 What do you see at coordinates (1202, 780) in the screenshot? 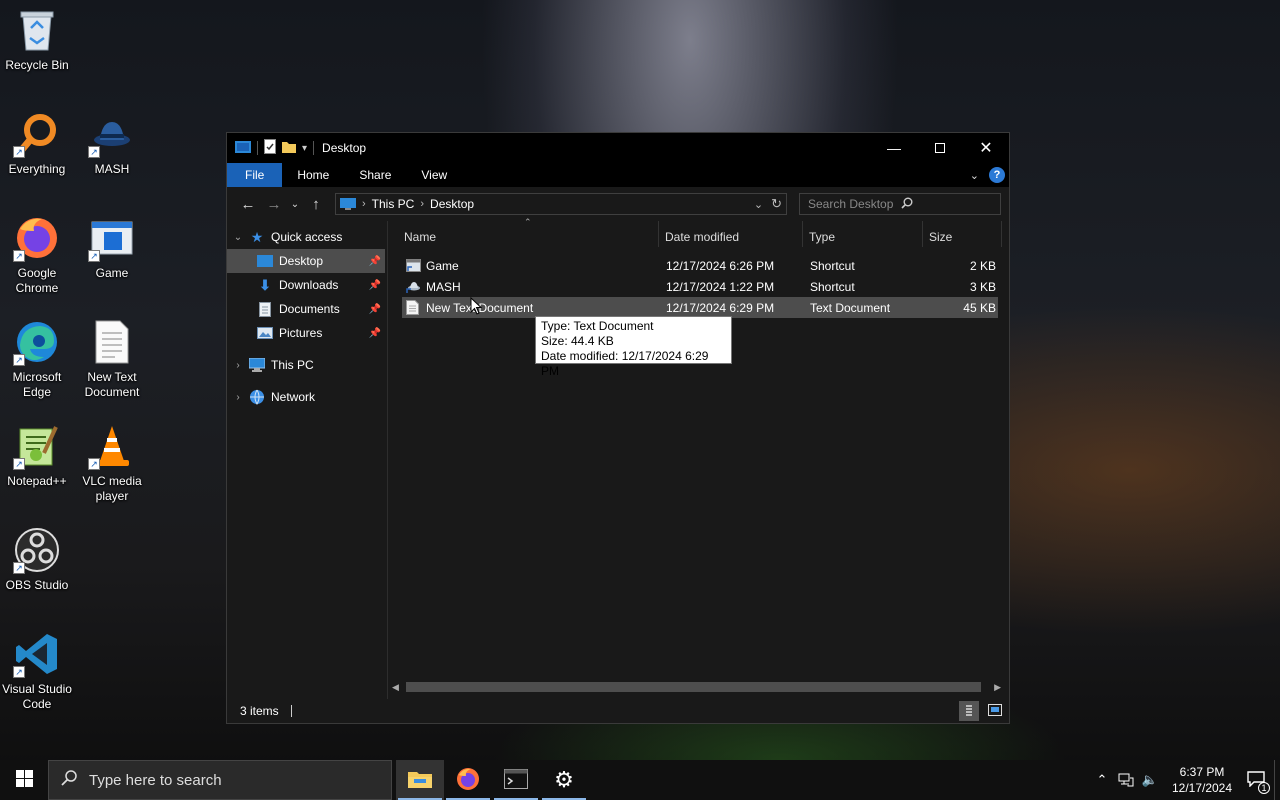
I see `system-clock: 6:37 PM 12/17/2024` at bounding box center [1202, 780].